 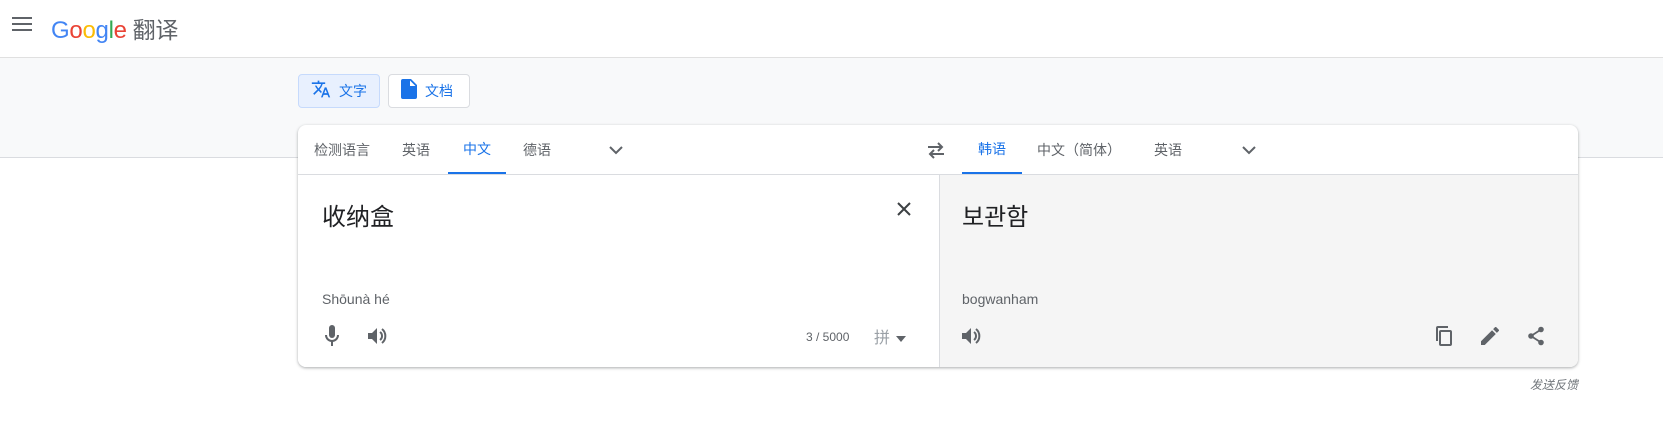 What do you see at coordinates (992, 149) in the screenshot?
I see `tab-target-korean: 韩语` at bounding box center [992, 149].